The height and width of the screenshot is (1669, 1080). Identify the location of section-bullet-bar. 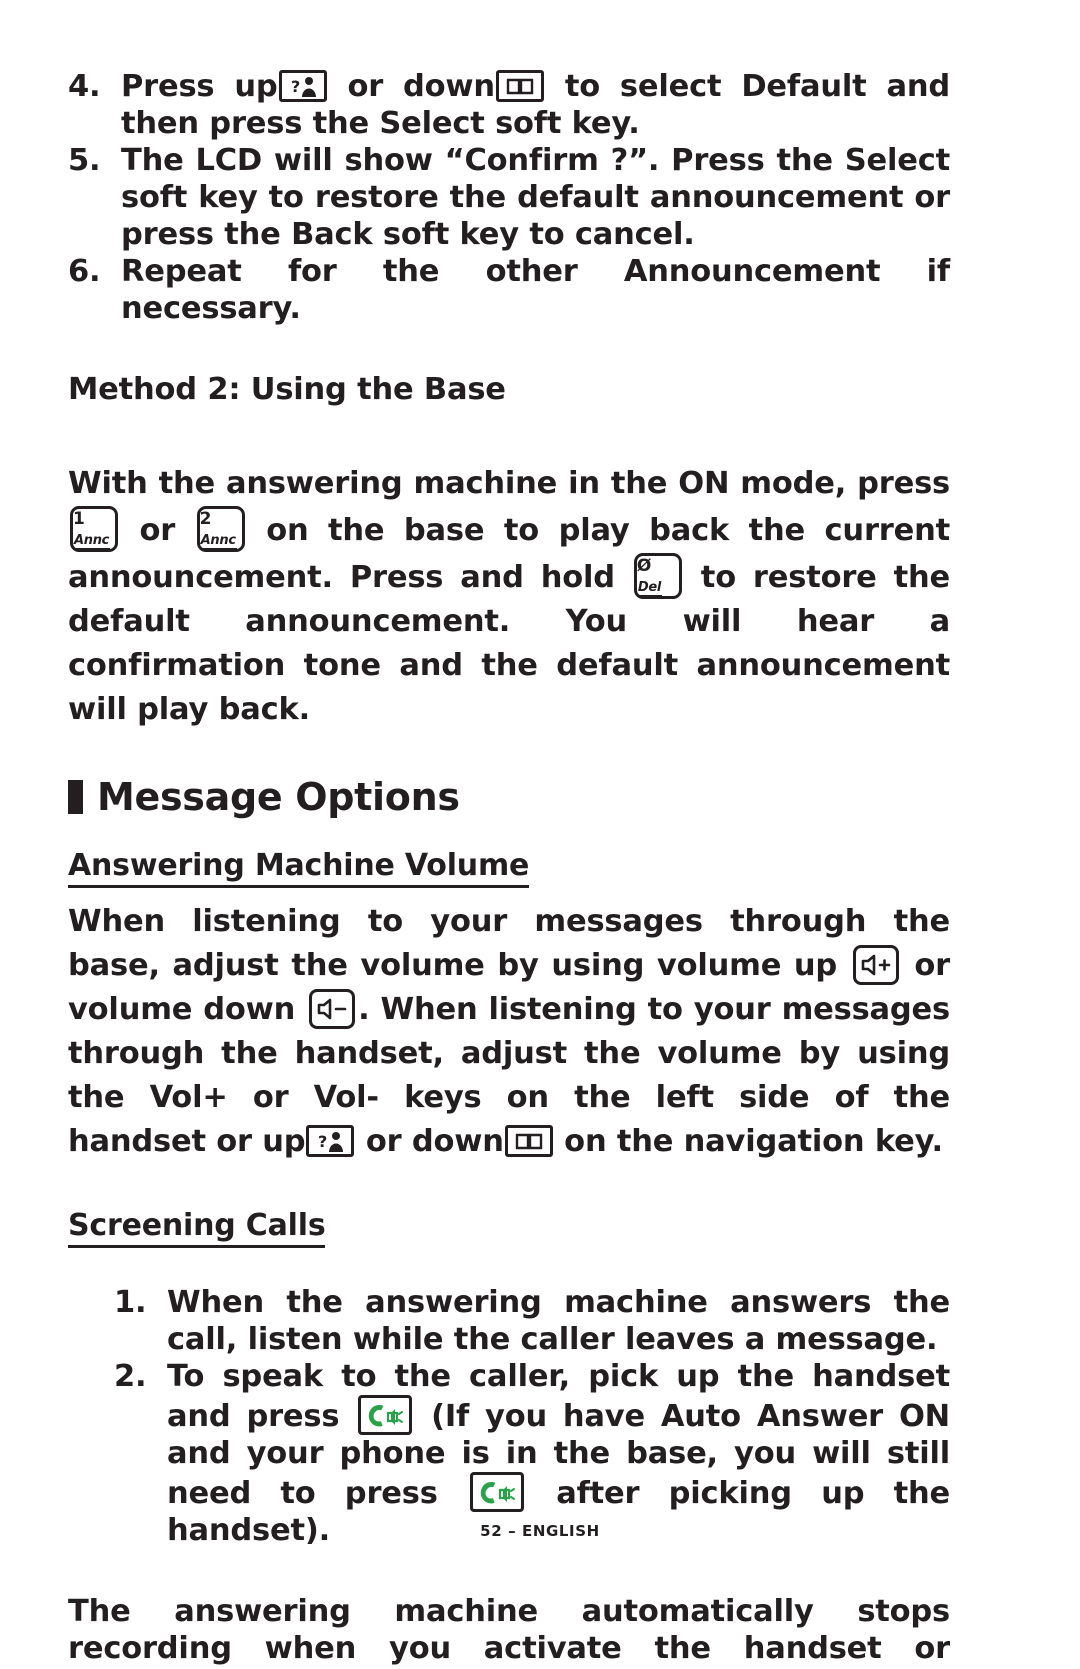
(75, 797).